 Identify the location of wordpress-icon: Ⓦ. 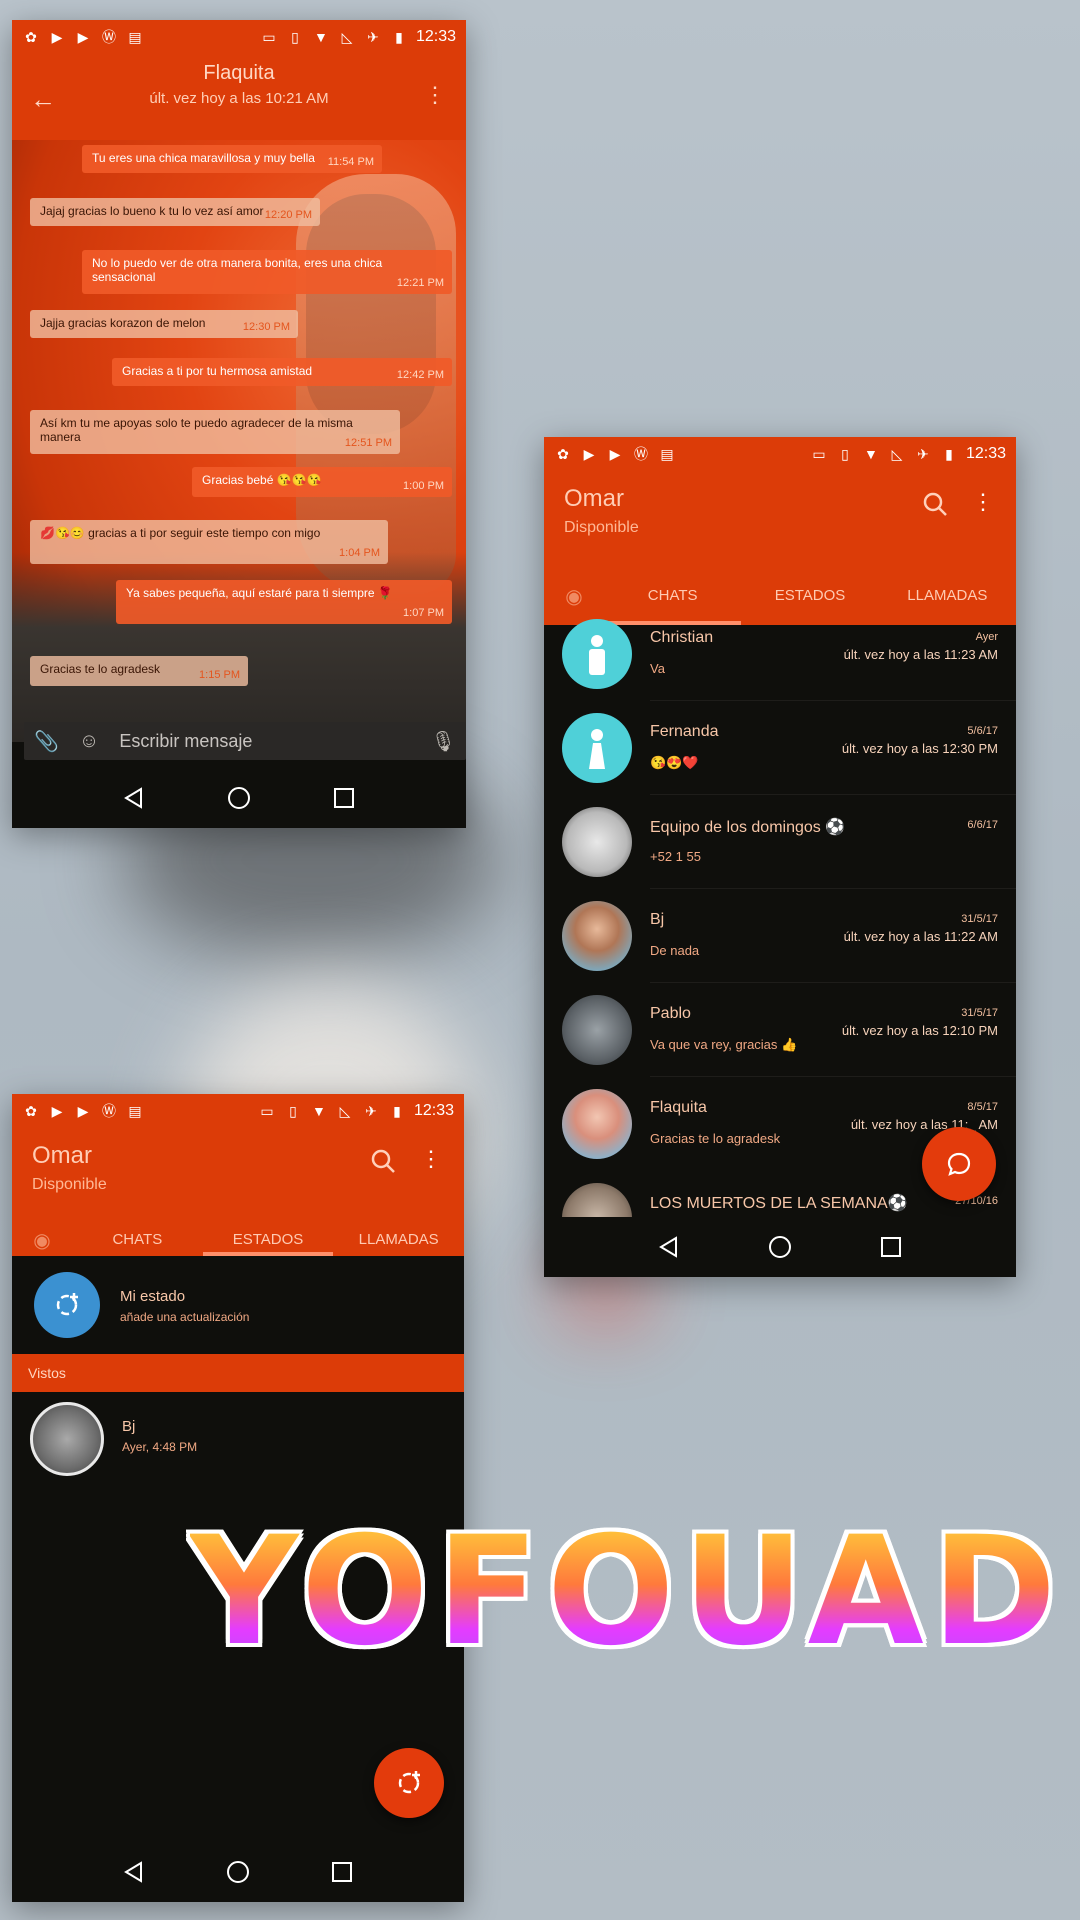
(109, 1111).